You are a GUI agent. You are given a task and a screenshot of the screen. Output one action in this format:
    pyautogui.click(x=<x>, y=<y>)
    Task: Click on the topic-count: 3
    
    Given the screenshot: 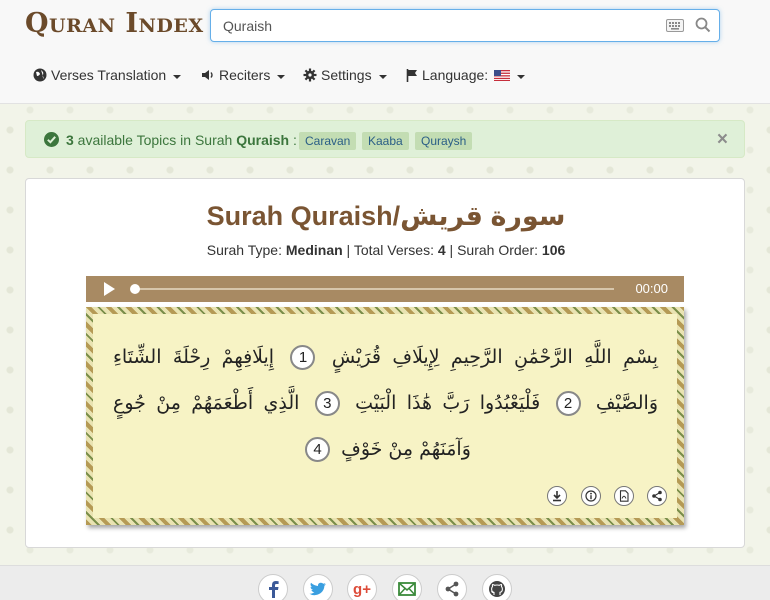 What is the action you would take?
    pyautogui.click(x=70, y=140)
    